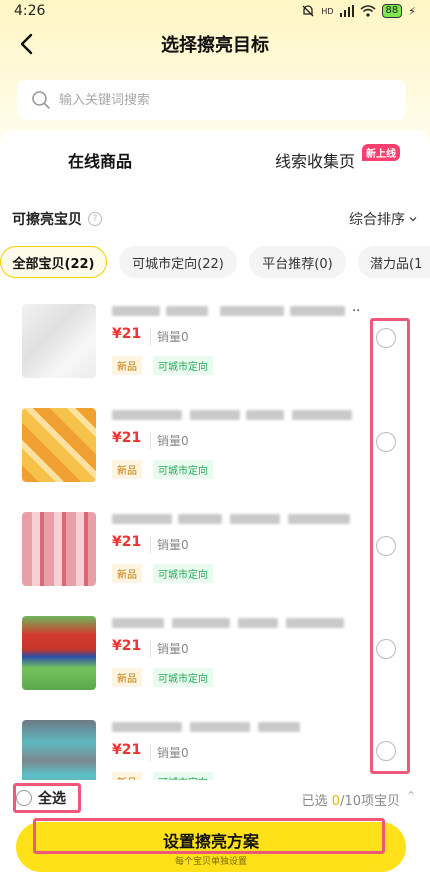 Image resolution: width=430 pixels, height=879 pixels. What do you see at coordinates (219, 100) in the screenshot?
I see `search-input` at bounding box center [219, 100].